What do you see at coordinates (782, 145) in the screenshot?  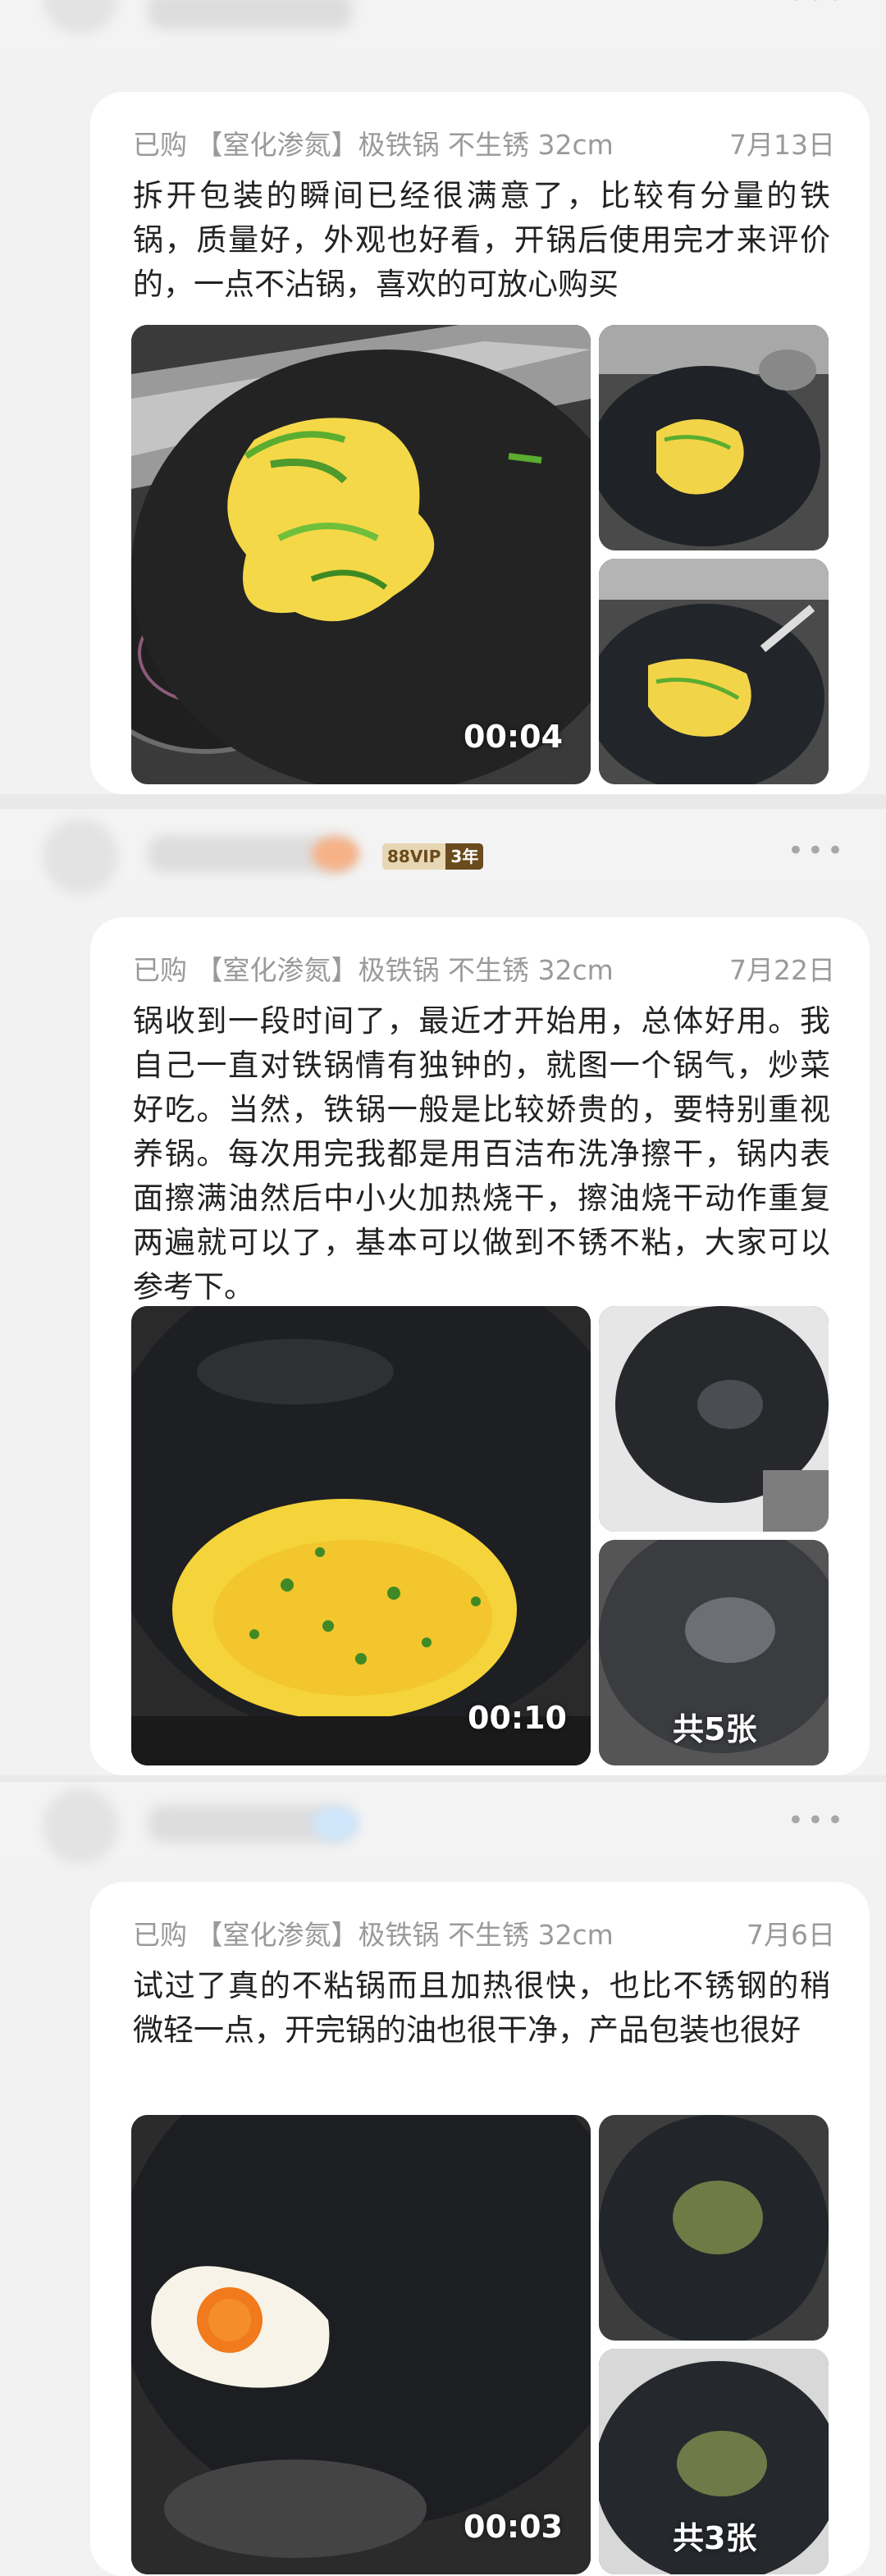 I see `review-date: 7月13日` at bounding box center [782, 145].